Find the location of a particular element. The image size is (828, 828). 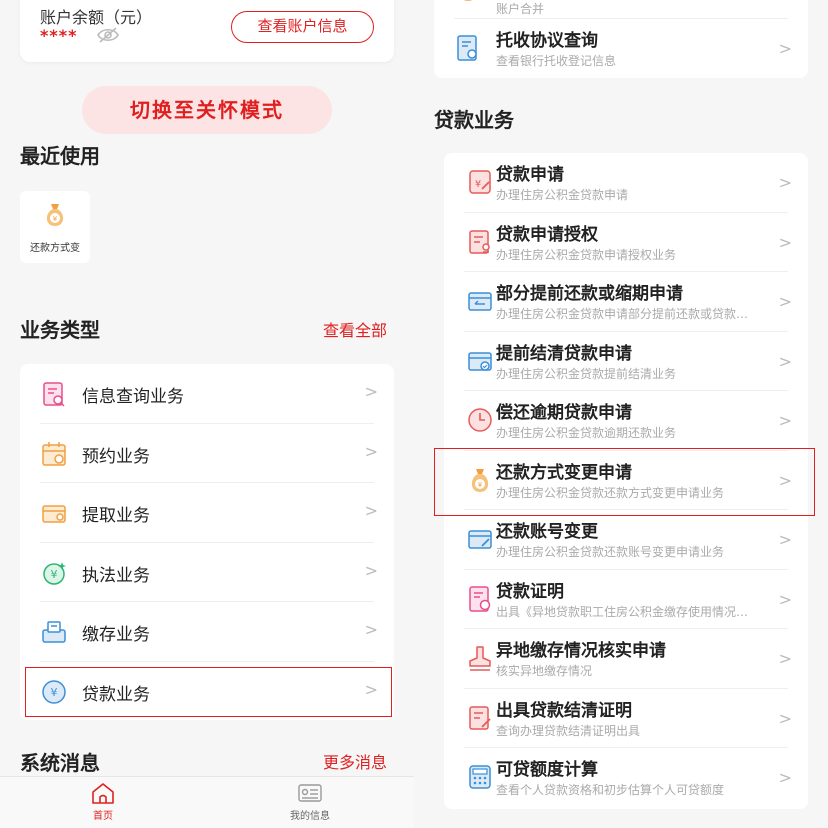

recent-item: ¥ 还款方式变 is located at coordinates (55, 227).